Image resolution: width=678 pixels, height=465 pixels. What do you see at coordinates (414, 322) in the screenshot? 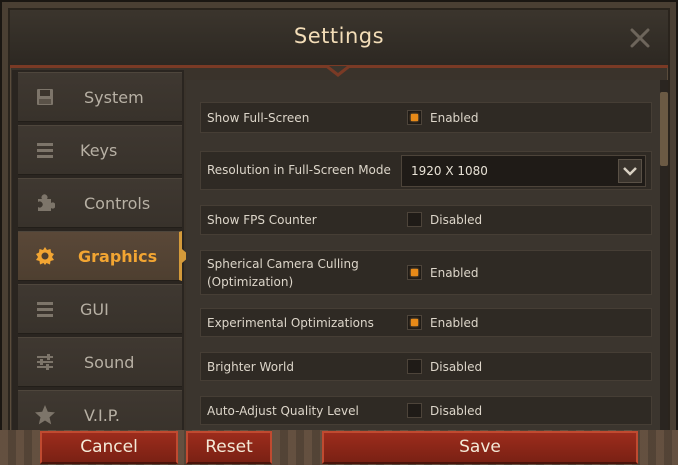
I see `experimental-checkbox` at bounding box center [414, 322].